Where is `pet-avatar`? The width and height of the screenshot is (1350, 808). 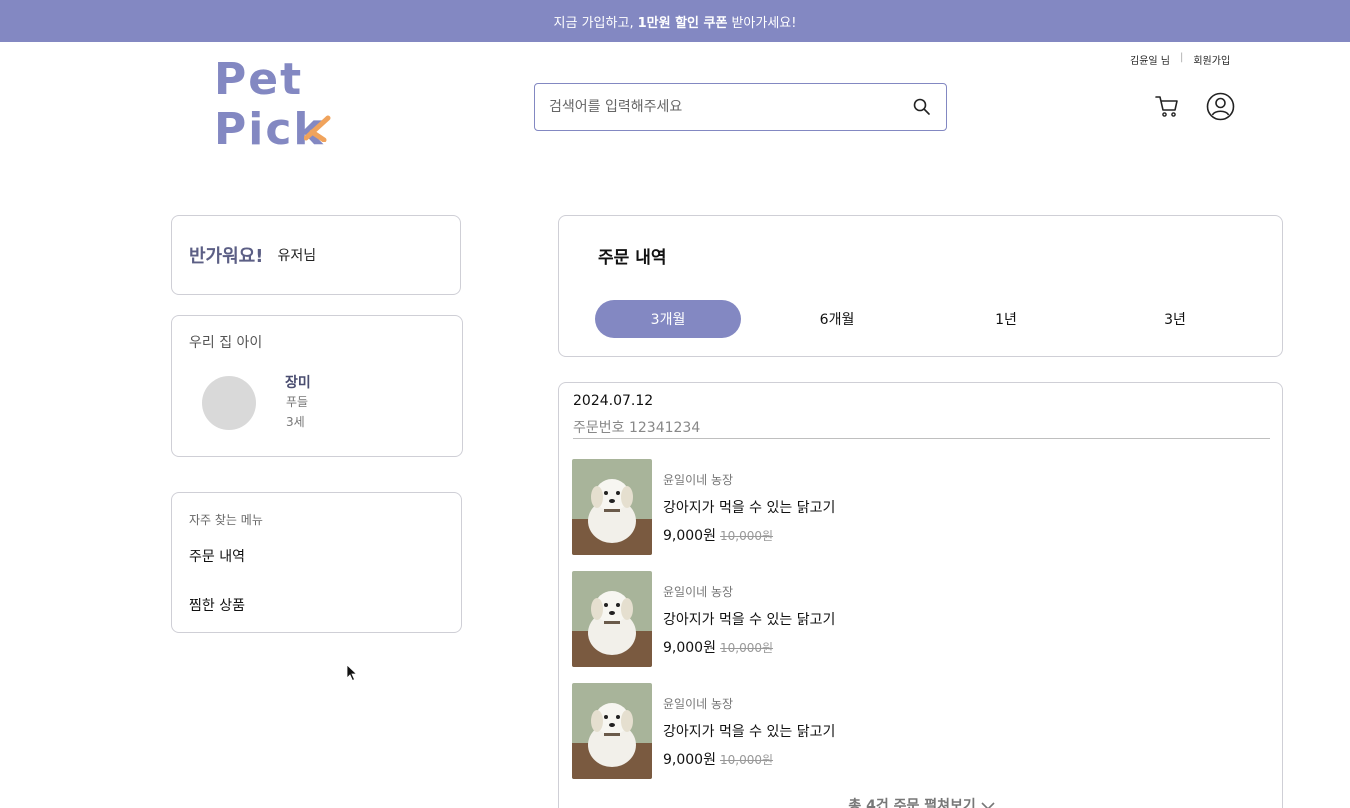 pet-avatar is located at coordinates (229, 403).